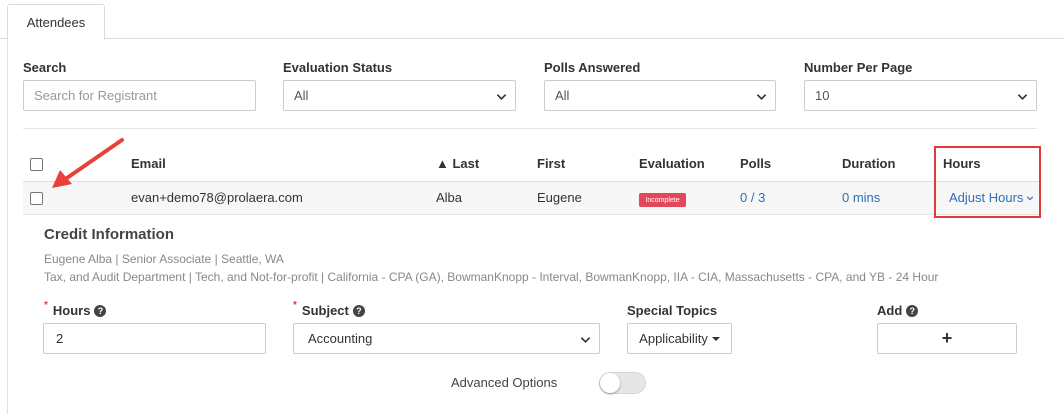  What do you see at coordinates (532, 20) in the screenshot?
I see `tab-bar: Attendees` at bounding box center [532, 20].